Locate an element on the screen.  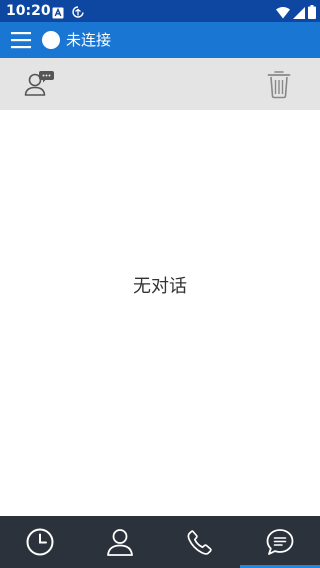
status-notifications is located at coordinates (68, 13).